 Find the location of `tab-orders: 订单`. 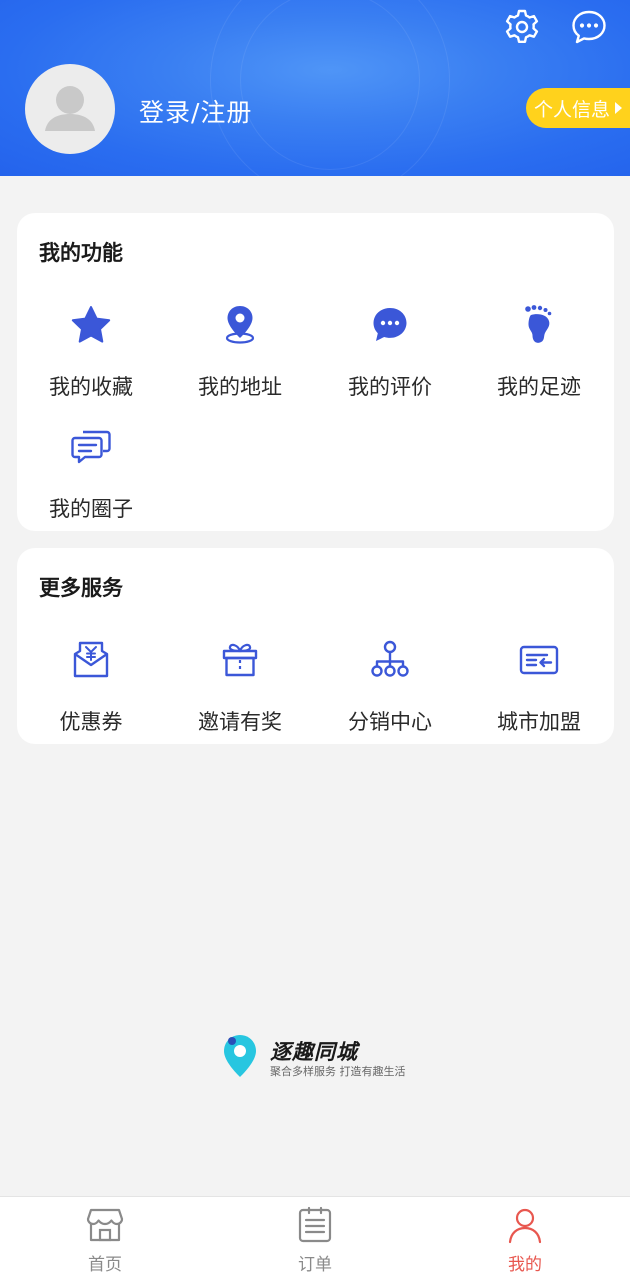

tab-orders: 订单 is located at coordinates (315, 1238).